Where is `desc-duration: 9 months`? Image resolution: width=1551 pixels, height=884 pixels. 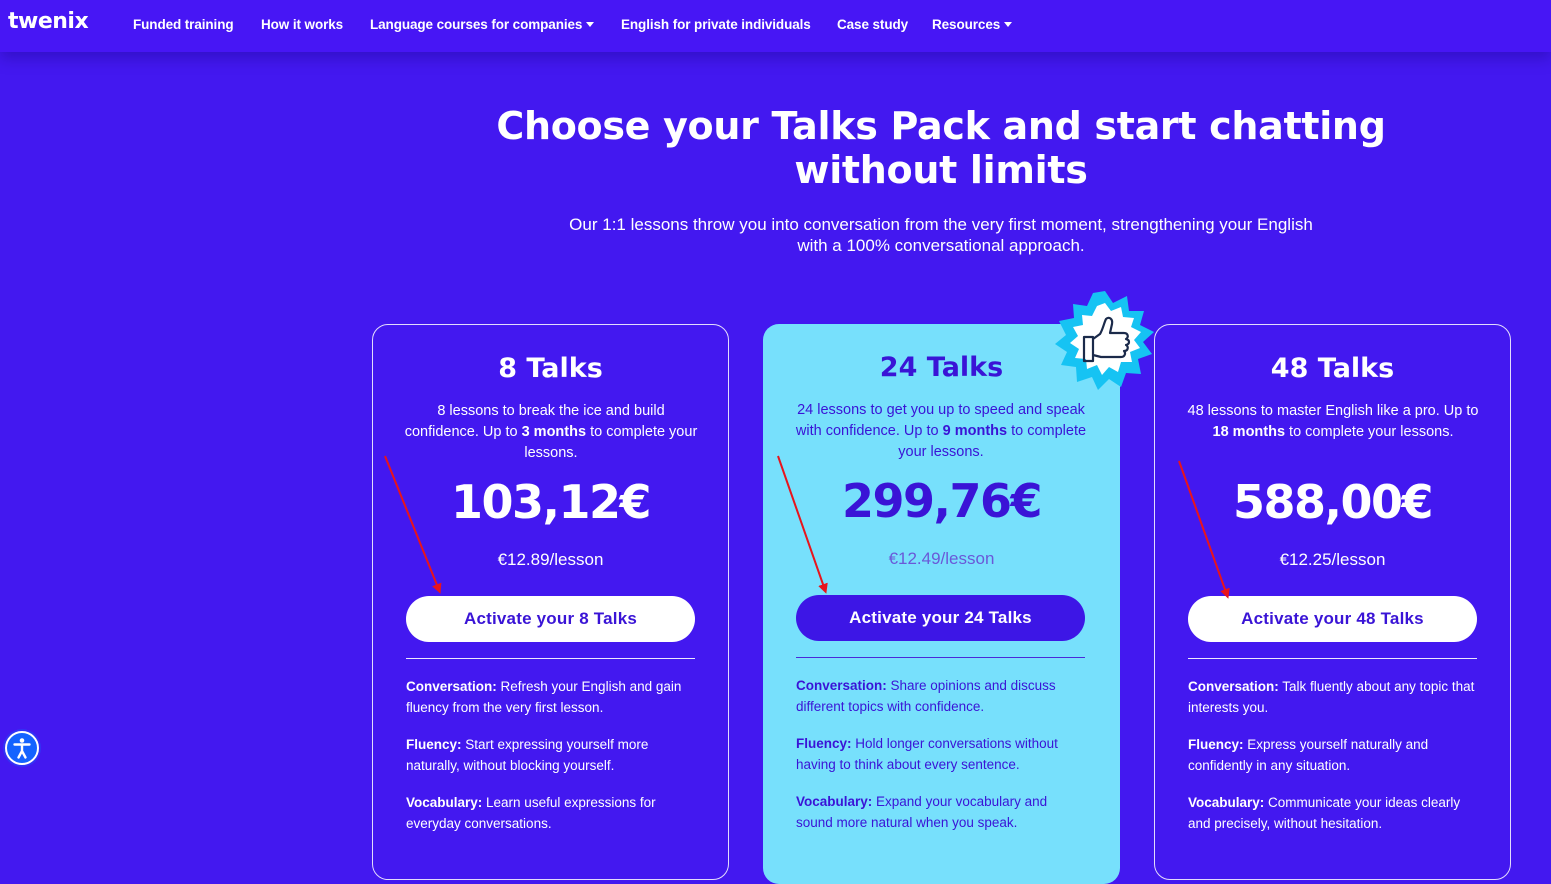
desc-duration: 9 months is located at coordinates (975, 431).